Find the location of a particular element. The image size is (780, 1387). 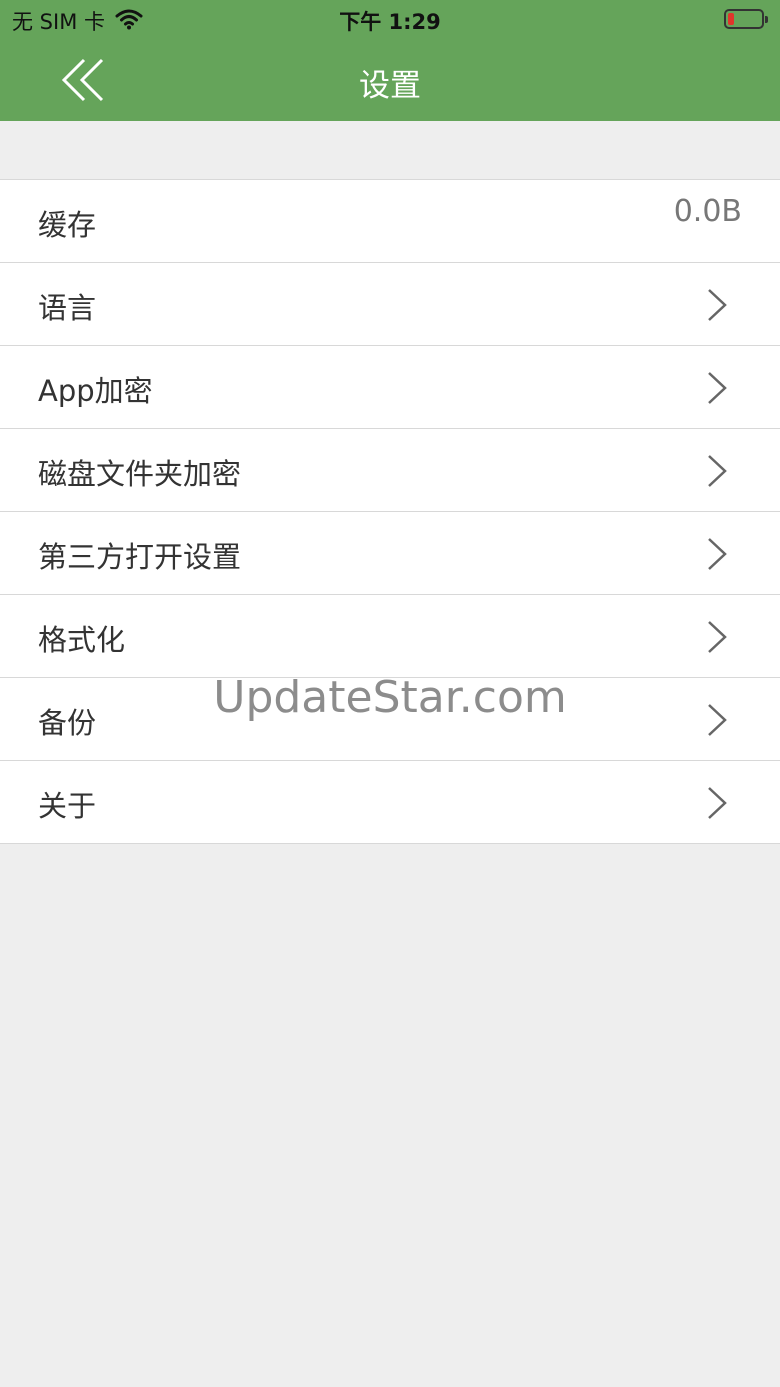

settings-row-cache: 缓存 0.0B is located at coordinates (390, 221).